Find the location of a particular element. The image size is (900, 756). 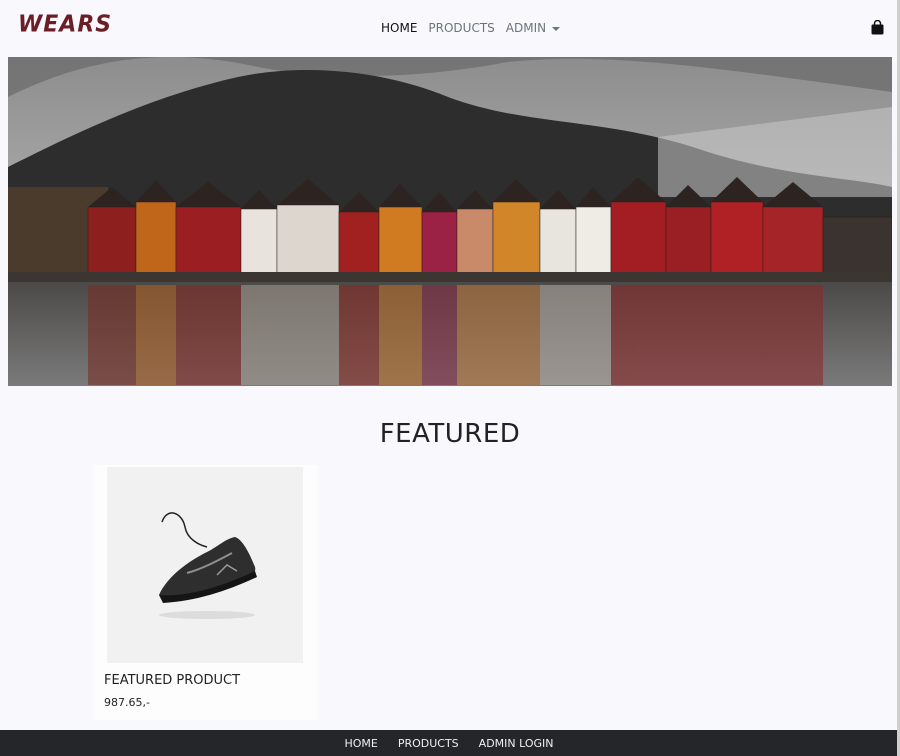

product-name: FEATURED PRODUCT is located at coordinates (172, 680).